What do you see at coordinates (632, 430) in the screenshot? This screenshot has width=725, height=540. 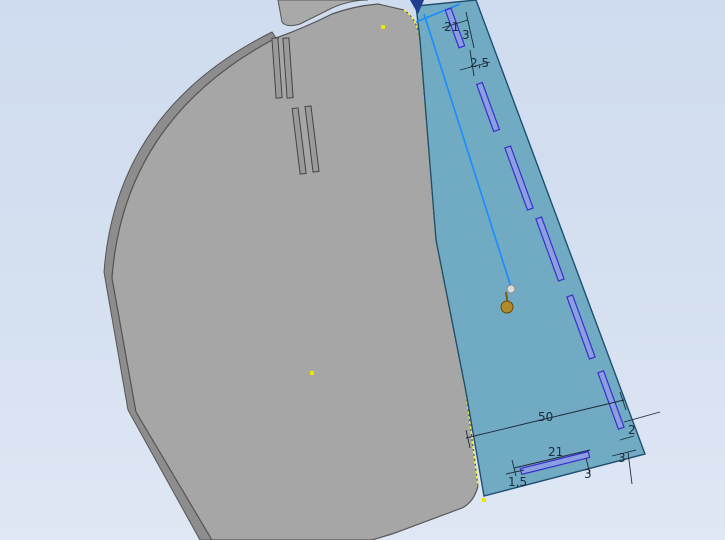 I see `dim-right-edge-a: 2` at bounding box center [632, 430].